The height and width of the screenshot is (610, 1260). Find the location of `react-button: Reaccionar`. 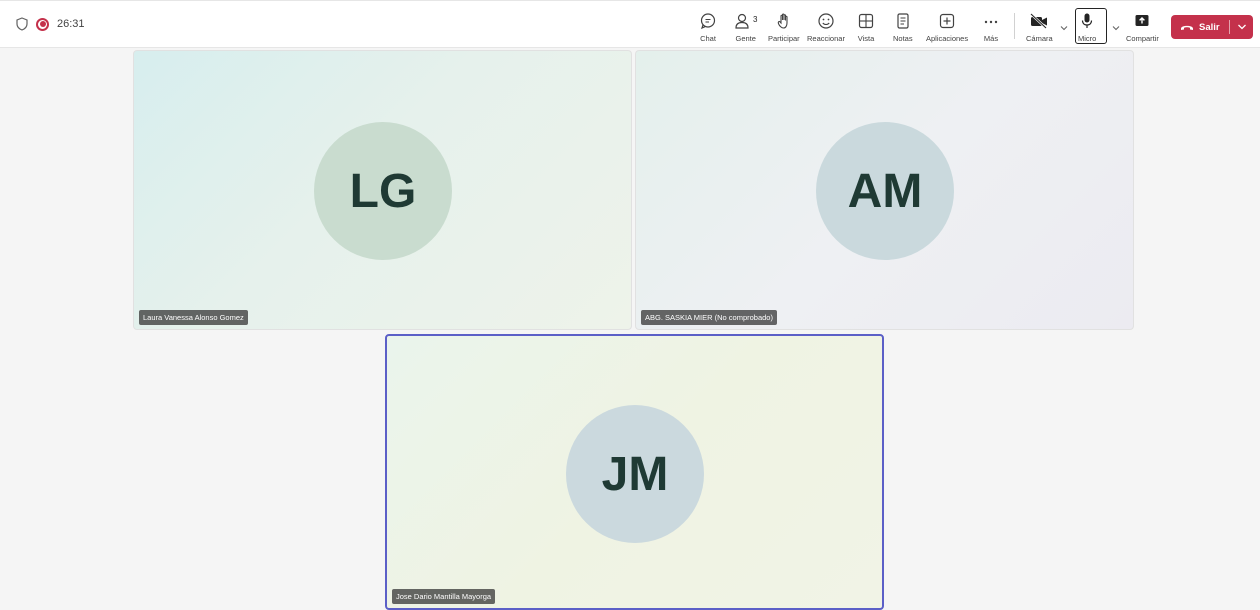

react-button: Reaccionar is located at coordinates (826, 27).